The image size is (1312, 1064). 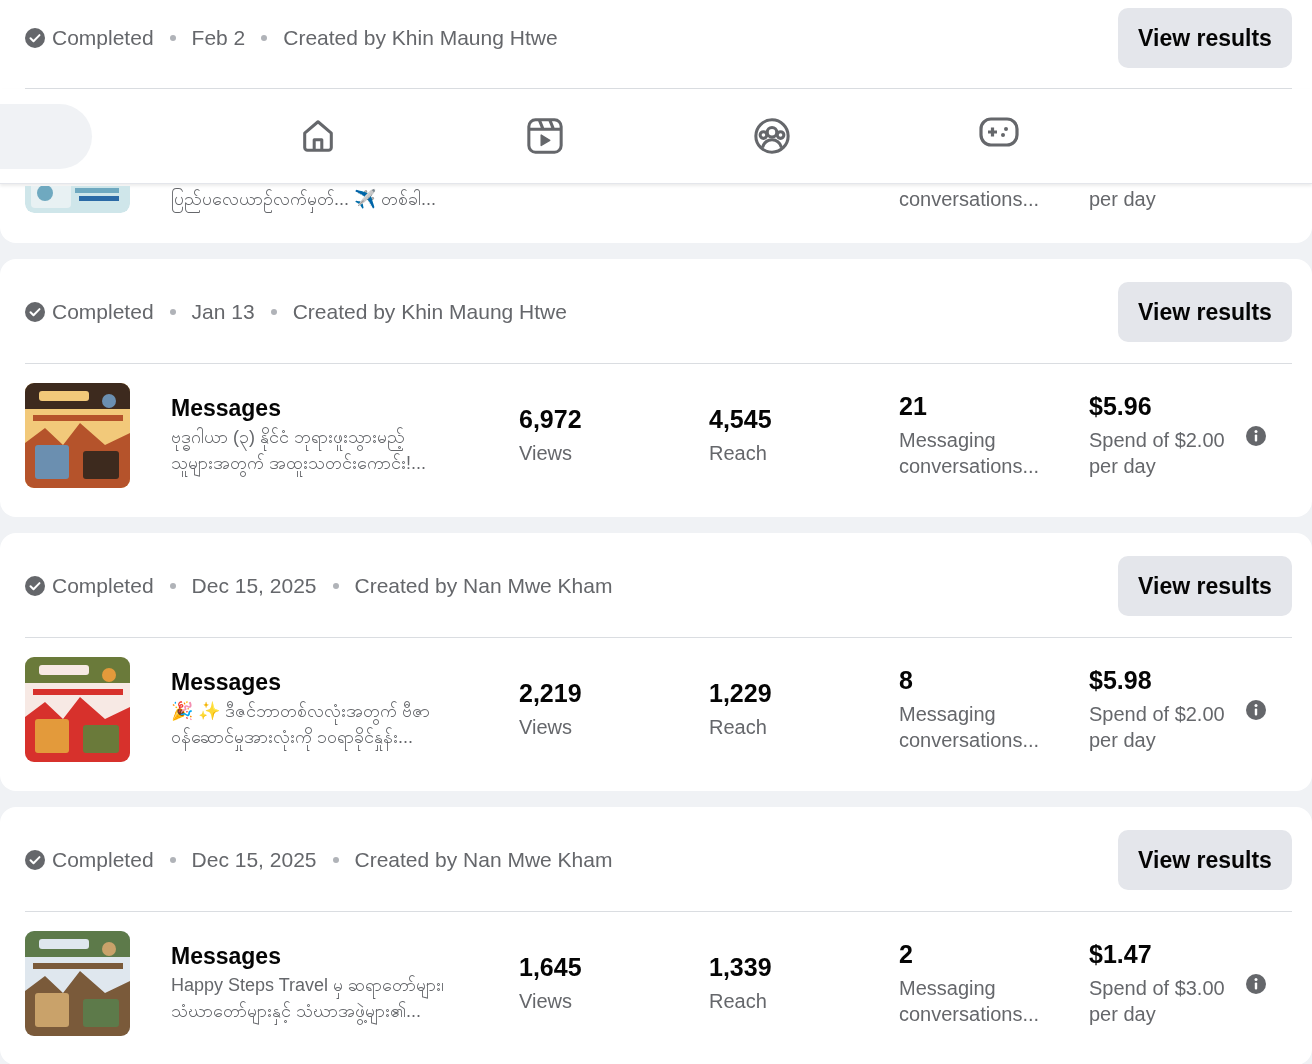 What do you see at coordinates (741, 967) in the screenshot?
I see `reach-count: 1,339` at bounding box center [741, 967].